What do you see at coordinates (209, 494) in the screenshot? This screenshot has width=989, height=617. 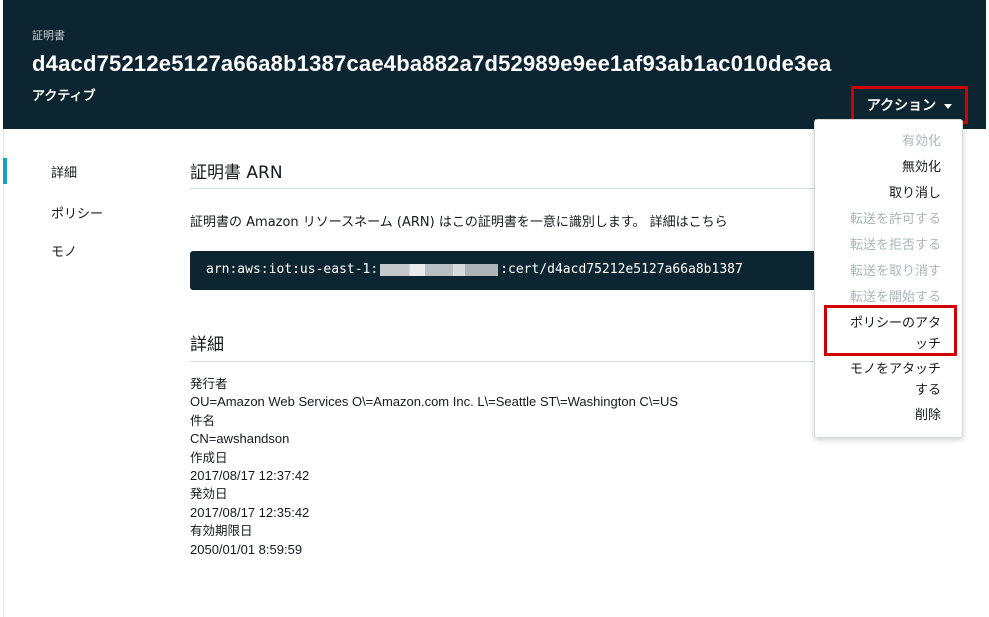 I see `effective-label: 発効日` at bounding box center [209, 494].